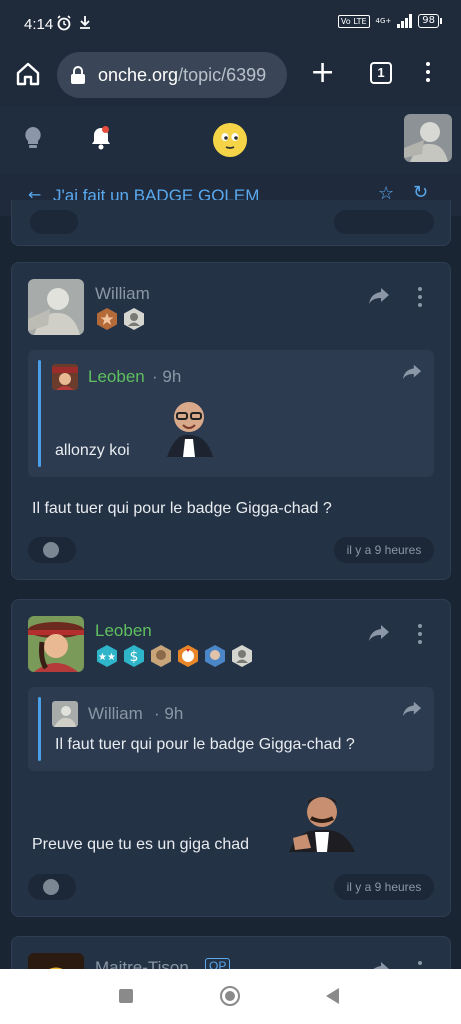 The width and height of the screenshot is (461, 1024). Describe the element at coordinates (231, 223) in the screenshot. I see `previous-post-footer` at that location.